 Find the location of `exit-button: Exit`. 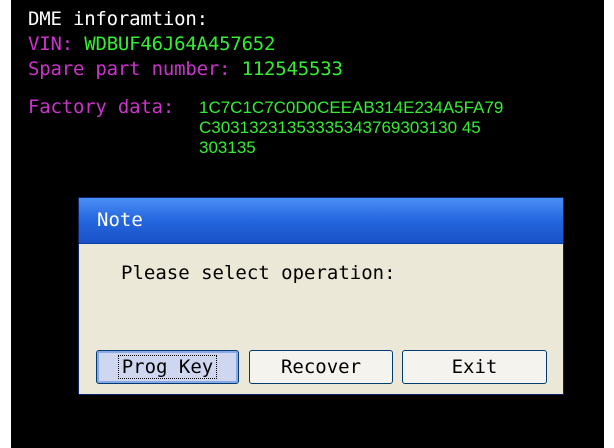

exit-button: Exit is located at coordinates (474, 367).